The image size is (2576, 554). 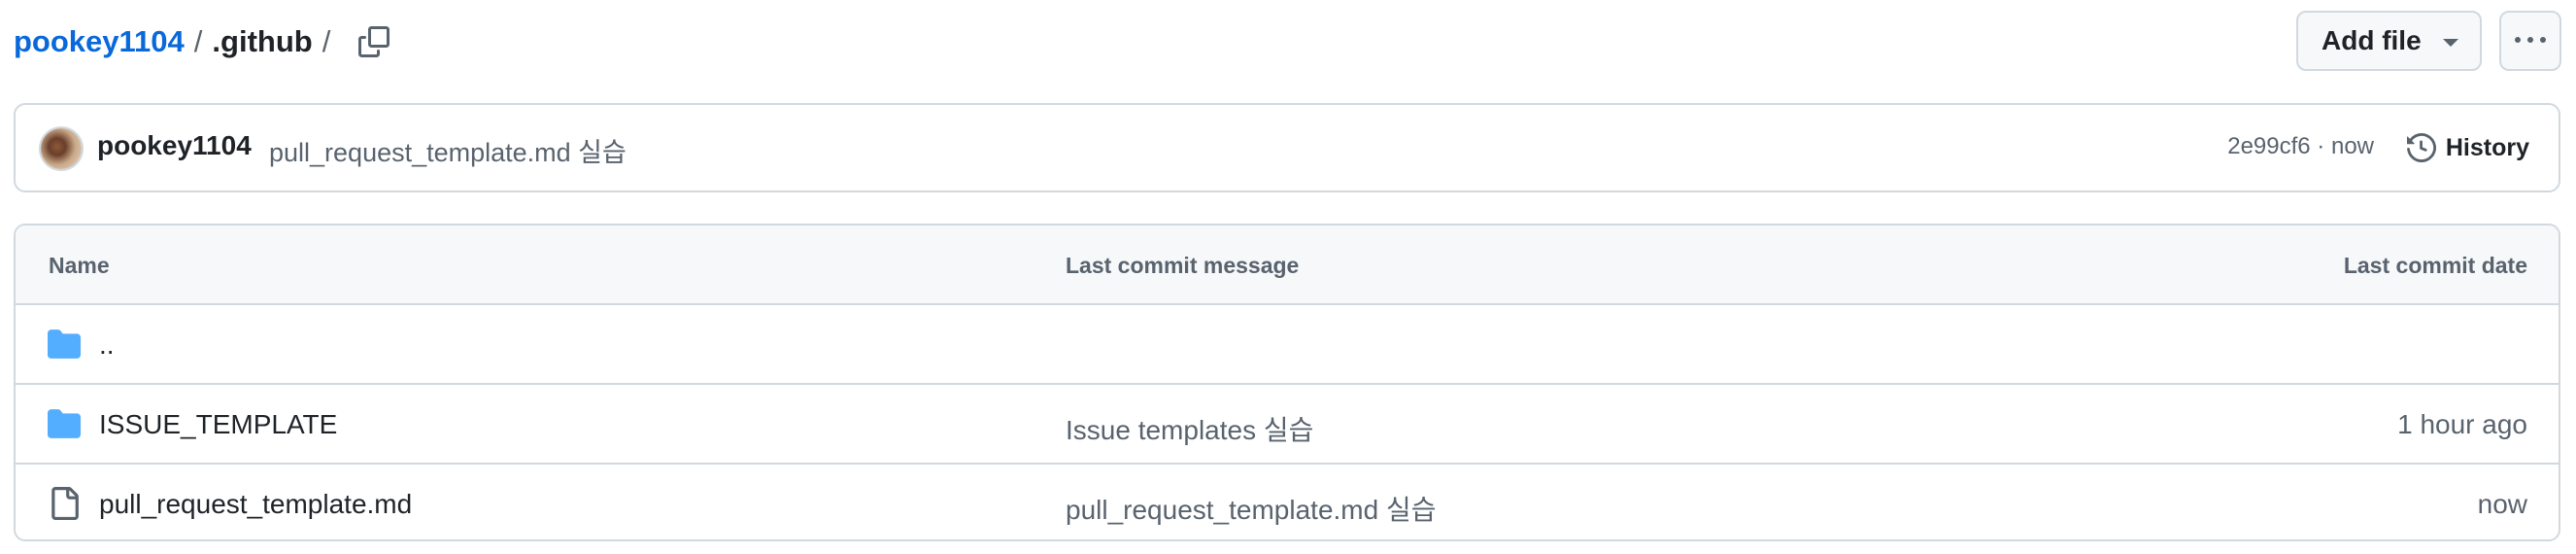 What do you see at coordinates (2450, 43) in the screenshot?
I see `triangle-down-icon` at bounding box center [2450, 43].